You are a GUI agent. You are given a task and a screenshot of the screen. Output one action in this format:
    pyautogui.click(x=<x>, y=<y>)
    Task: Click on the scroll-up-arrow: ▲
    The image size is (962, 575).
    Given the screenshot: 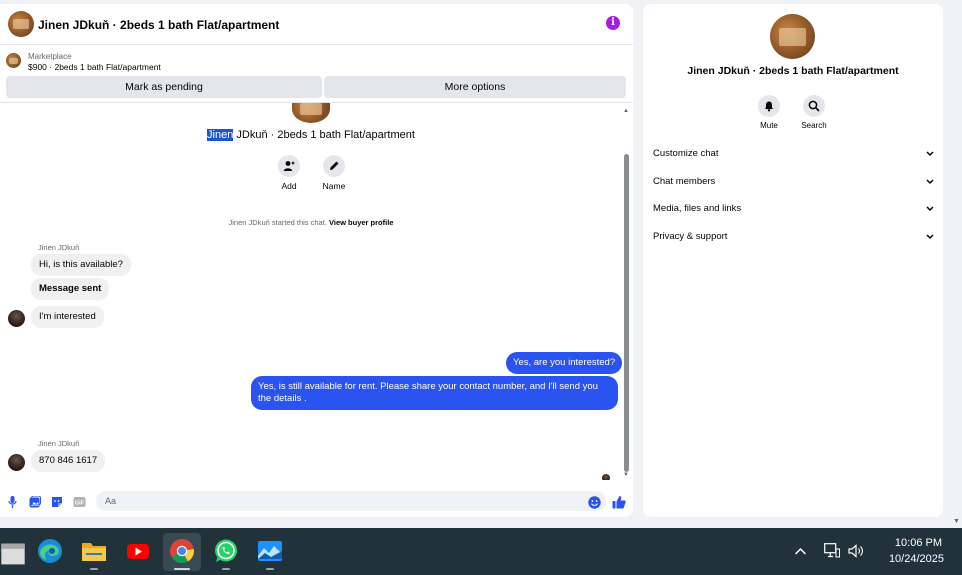 What is the action you would take?
    pyautogui.click(x=626, y=111)
    